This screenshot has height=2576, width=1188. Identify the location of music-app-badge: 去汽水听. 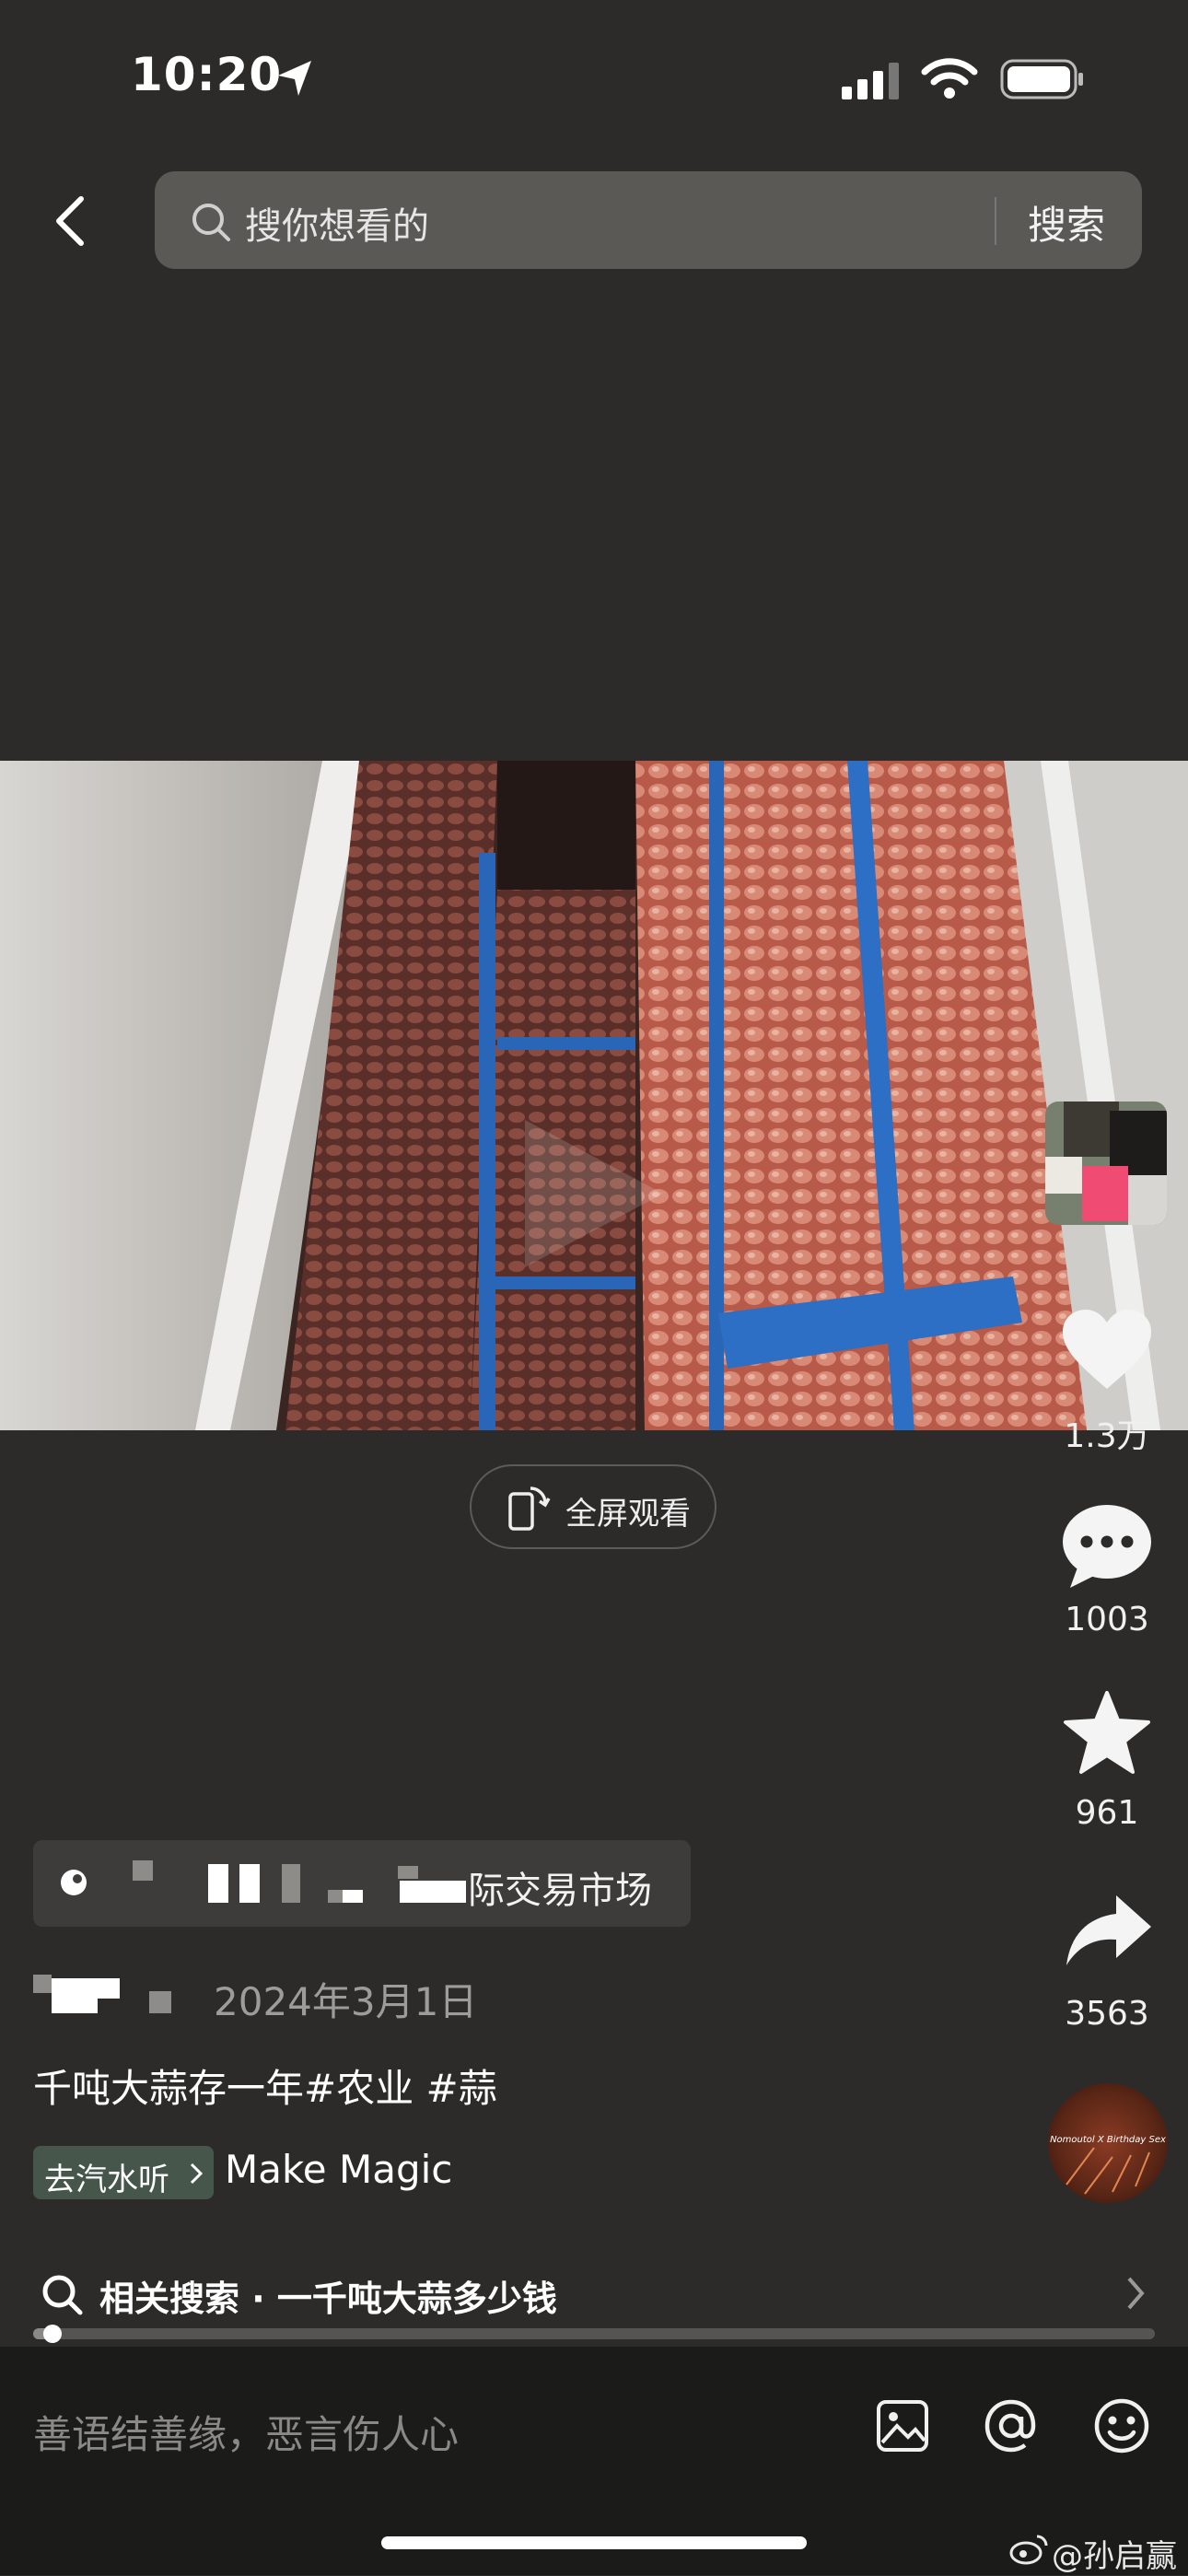
(124, 2172).